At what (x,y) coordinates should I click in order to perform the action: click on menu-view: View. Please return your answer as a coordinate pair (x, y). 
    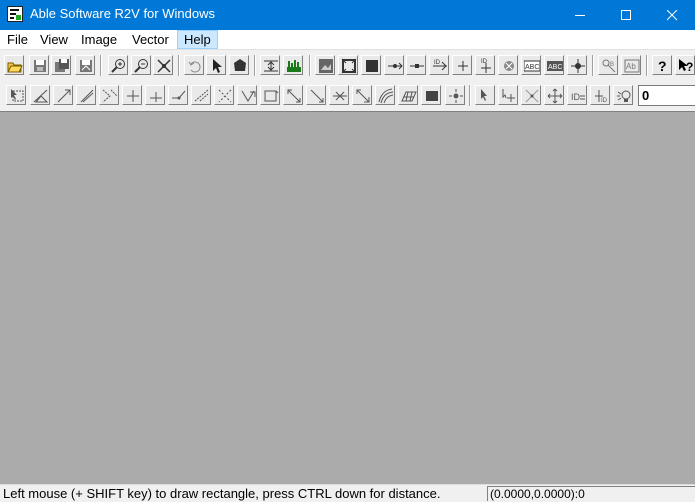
    Looking at the image, I should click on (54, 39).